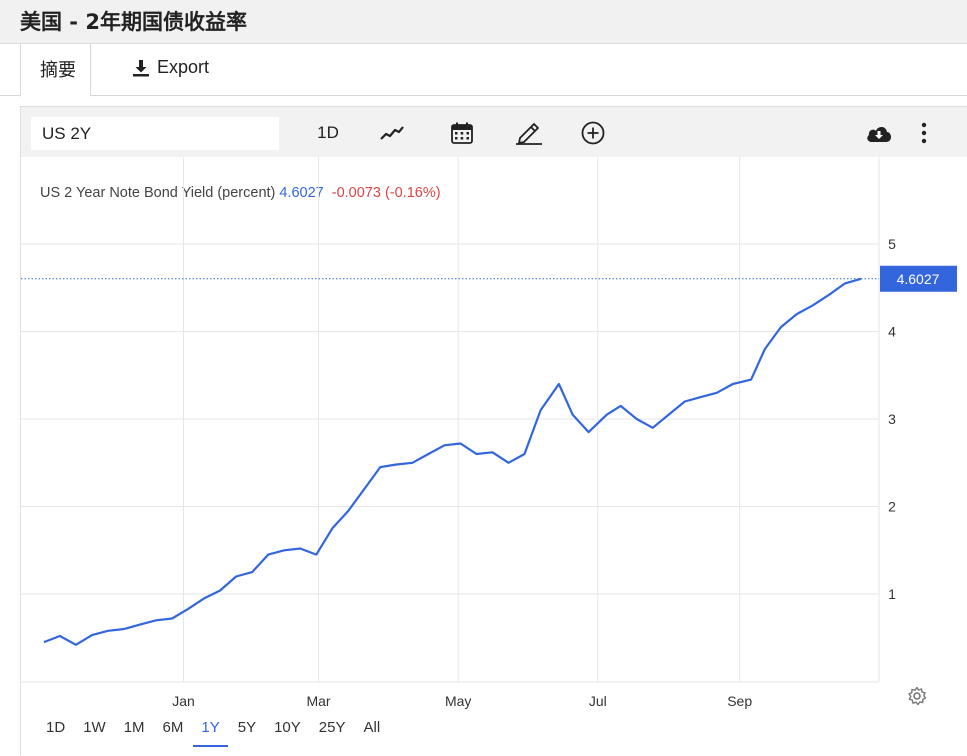 Image resolution: width=967 pixels, height=756 pixels. What do you see at coordinates (892, 507) in the screenshot?
I see `y-tick-label: 2` at bounding box center [892, 507].